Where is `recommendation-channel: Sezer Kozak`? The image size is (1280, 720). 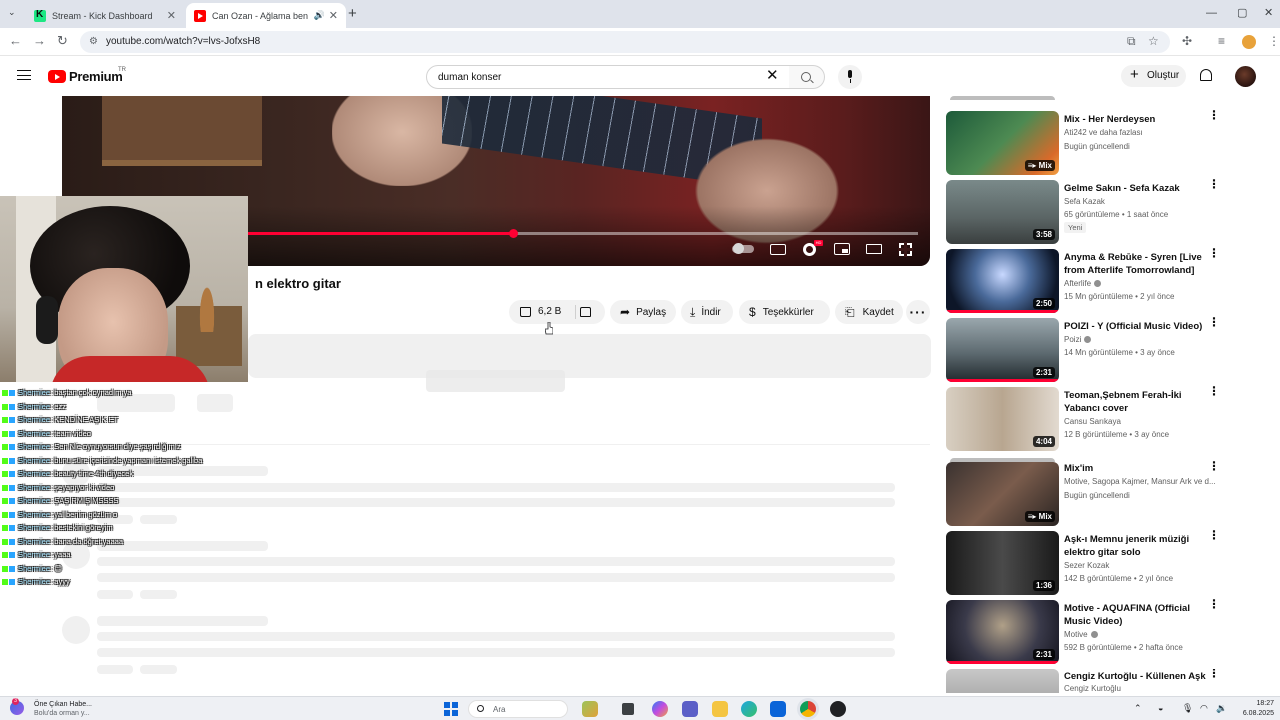
recommendation-channel: Sezer Kozak is located at coordinates (1086, 565).